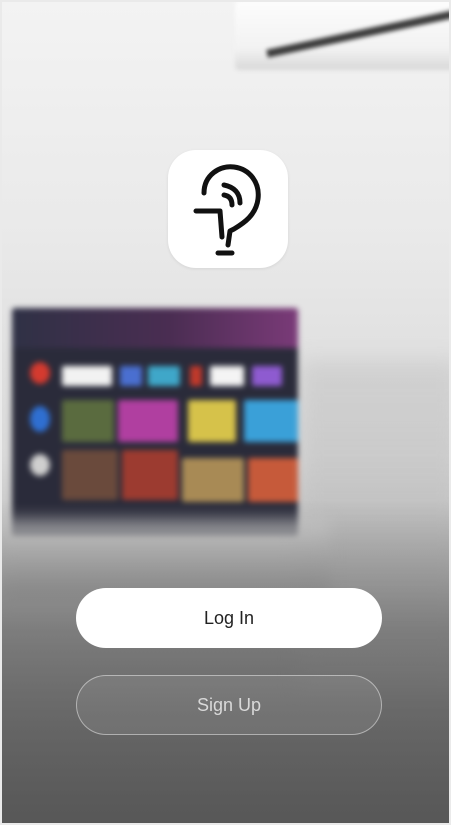 The width and height of the screenshot is (451, 825). Describe the element at coordinates (155, 328) in the screenshot. I see `tv-top-bar` at that location.